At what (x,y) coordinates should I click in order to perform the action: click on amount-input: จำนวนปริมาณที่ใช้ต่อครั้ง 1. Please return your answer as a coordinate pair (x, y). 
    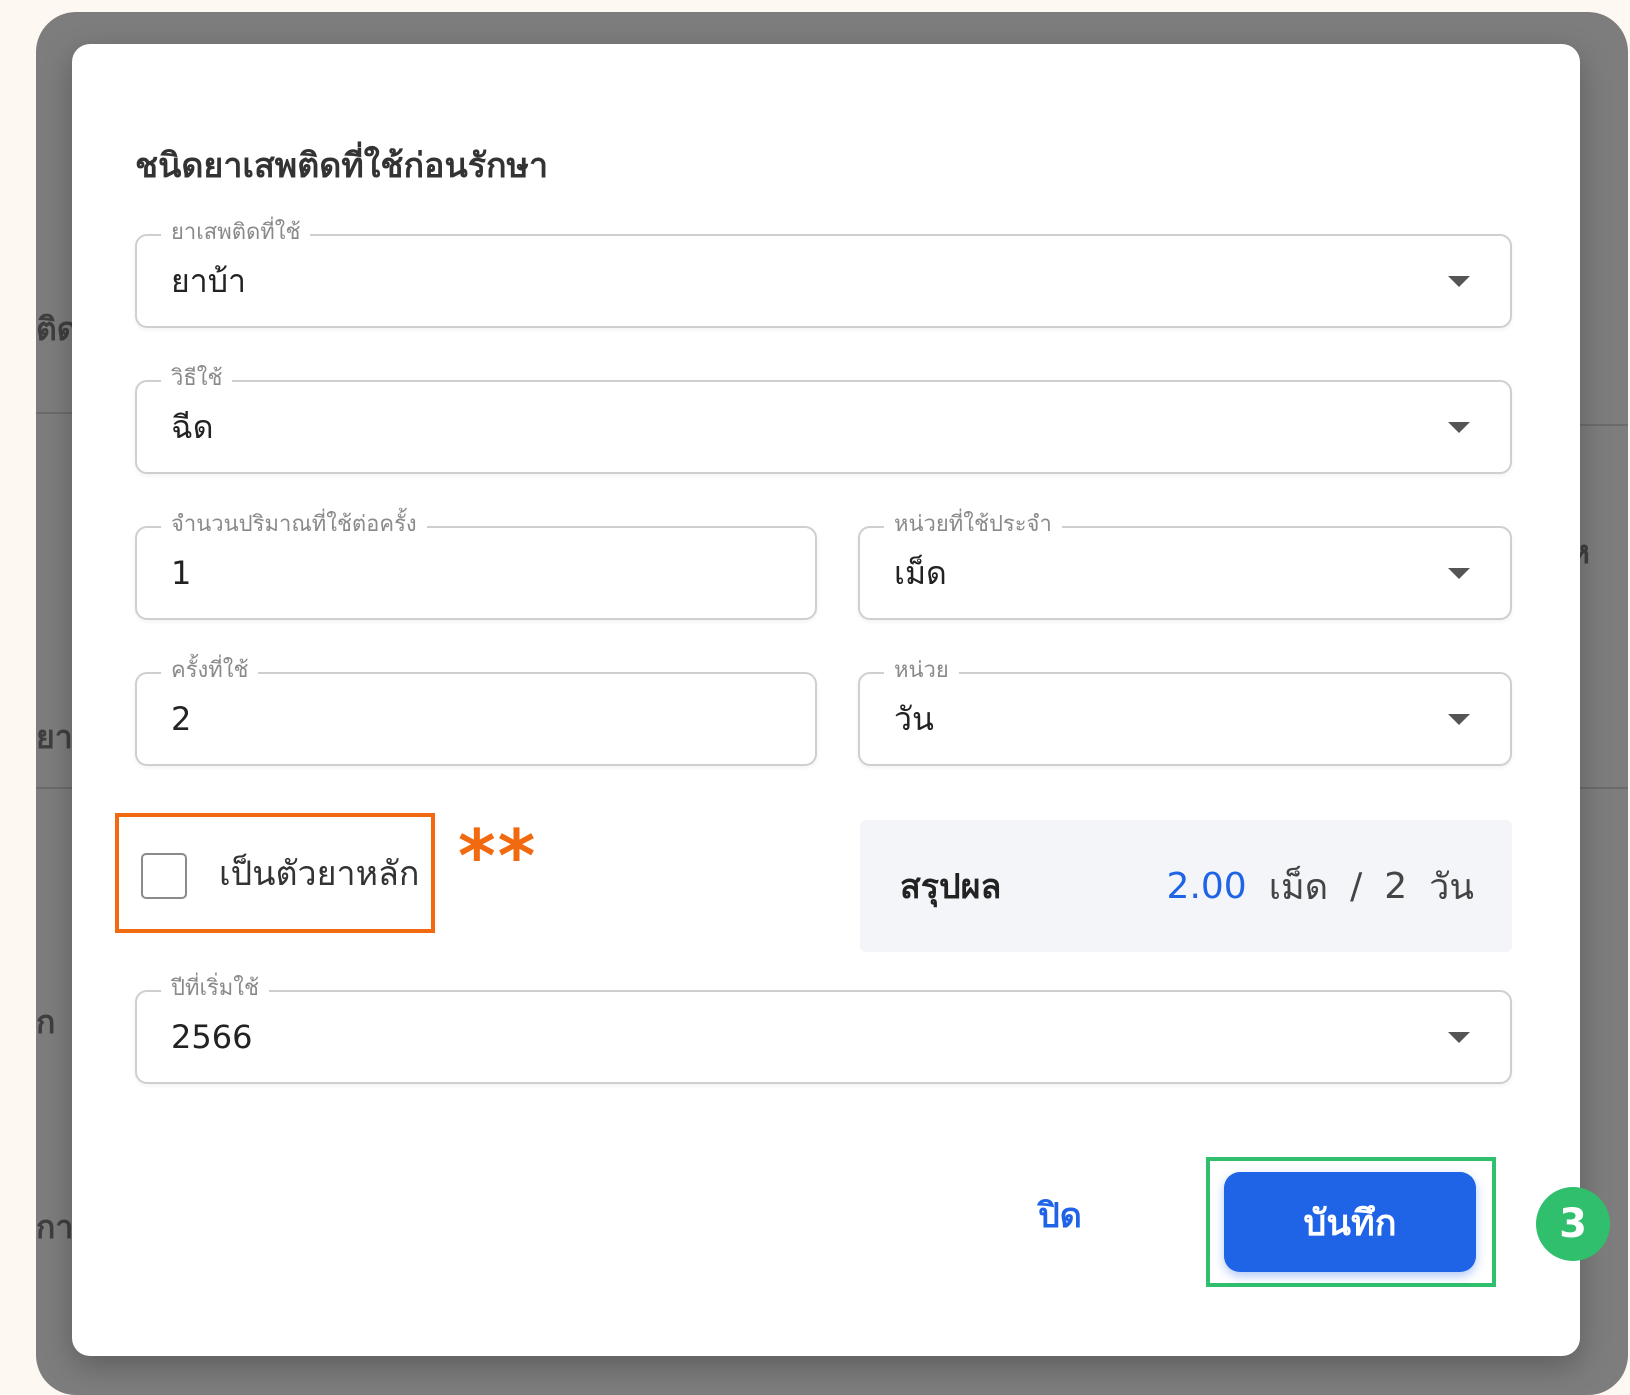
    Looking at the image, I should click on (476, 565).